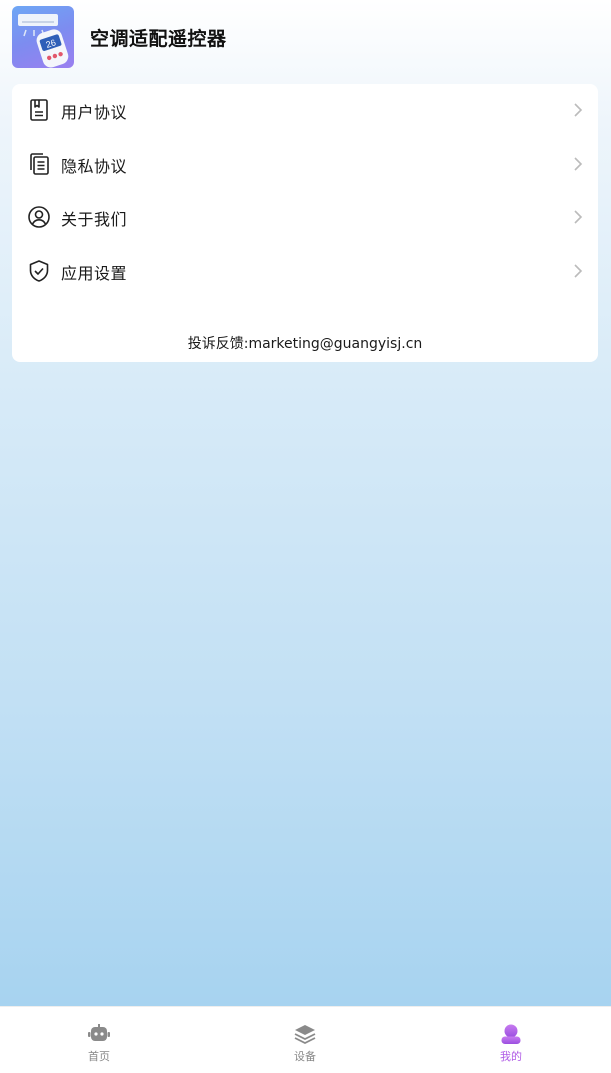 The width and height of the screenshot is (611, 1073). Describe the element at coordinates (43, 37) in the screenshot. I see `app-logo-icon: 26` at that location.